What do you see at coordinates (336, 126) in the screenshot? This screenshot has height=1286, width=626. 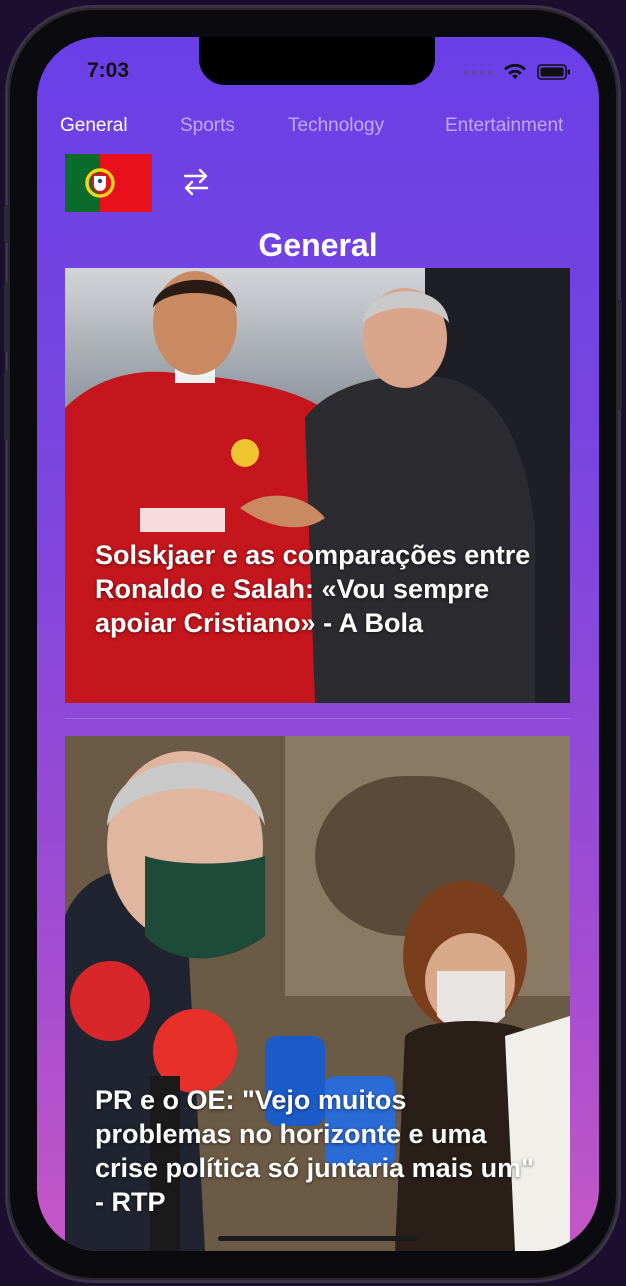 I see `tab-technology: Technology` at bounding box center [336, 126].